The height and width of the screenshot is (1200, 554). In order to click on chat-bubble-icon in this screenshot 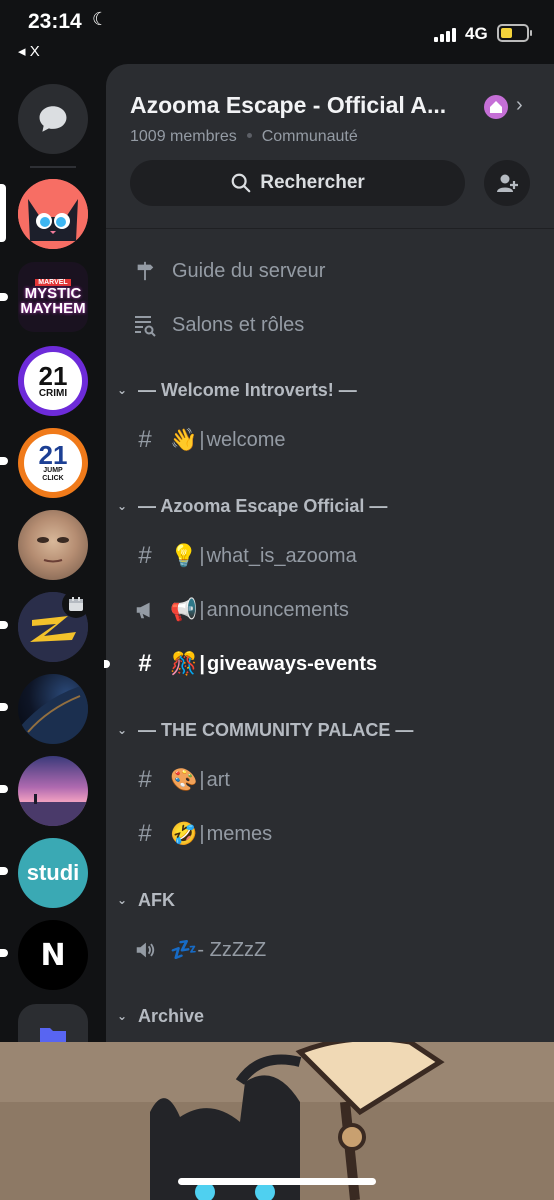, I will do `click(53, 119)`.